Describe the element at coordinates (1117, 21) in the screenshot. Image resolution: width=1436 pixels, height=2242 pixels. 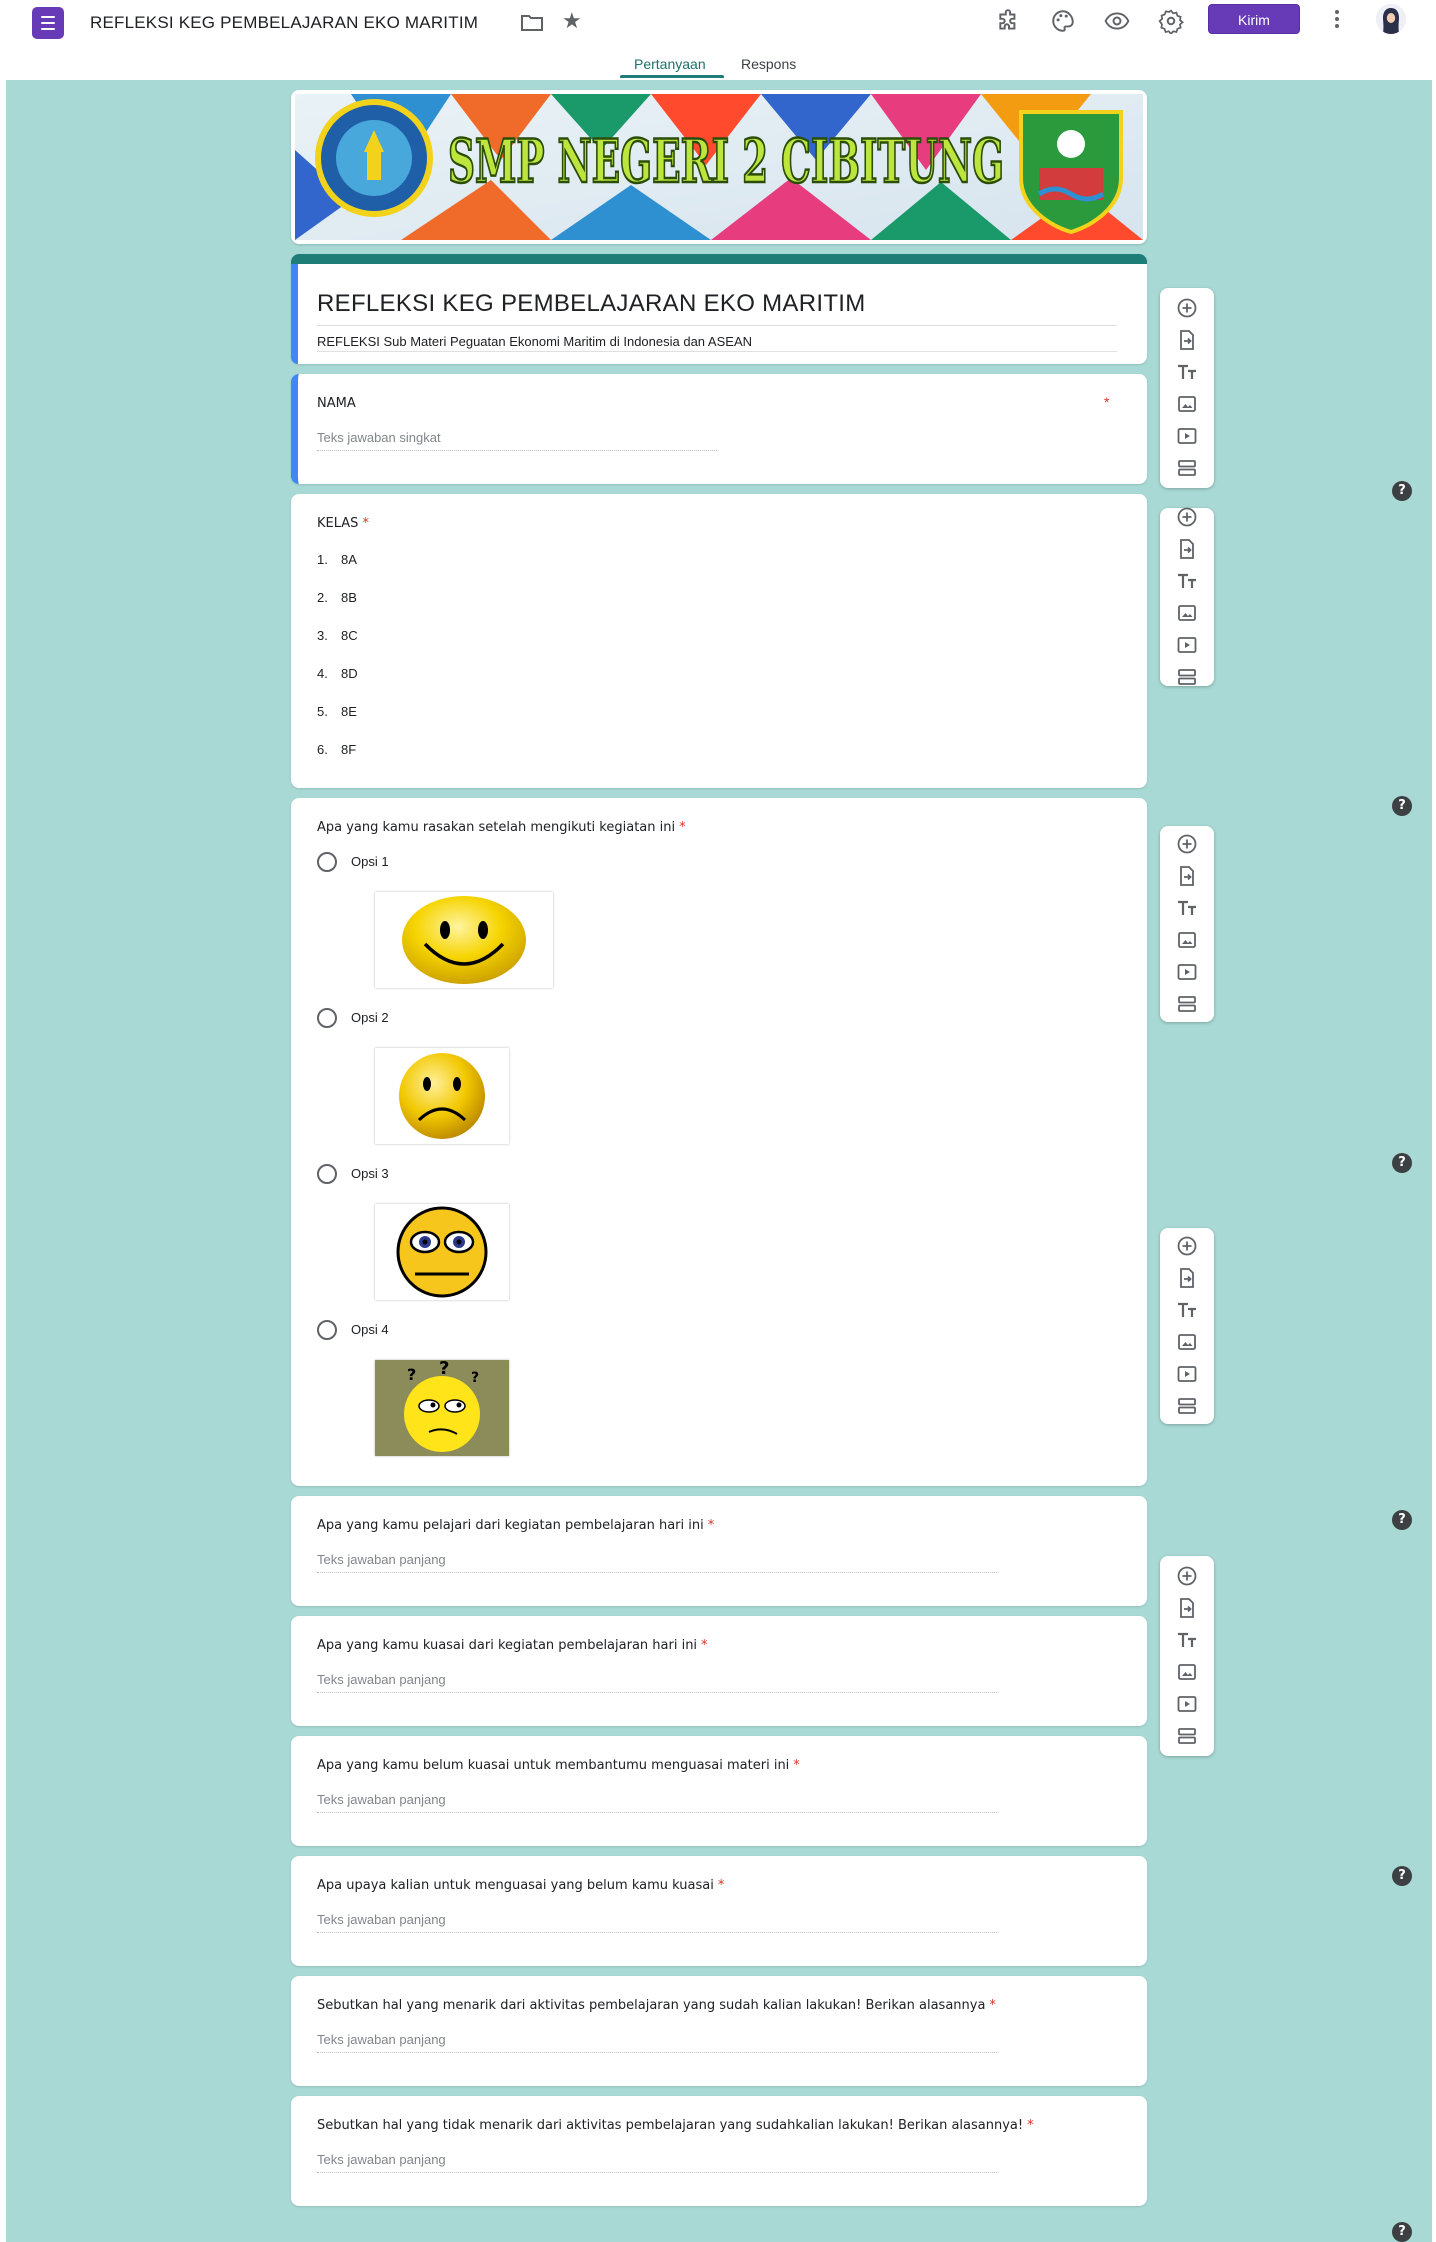
I see `preview-icon` at that location.